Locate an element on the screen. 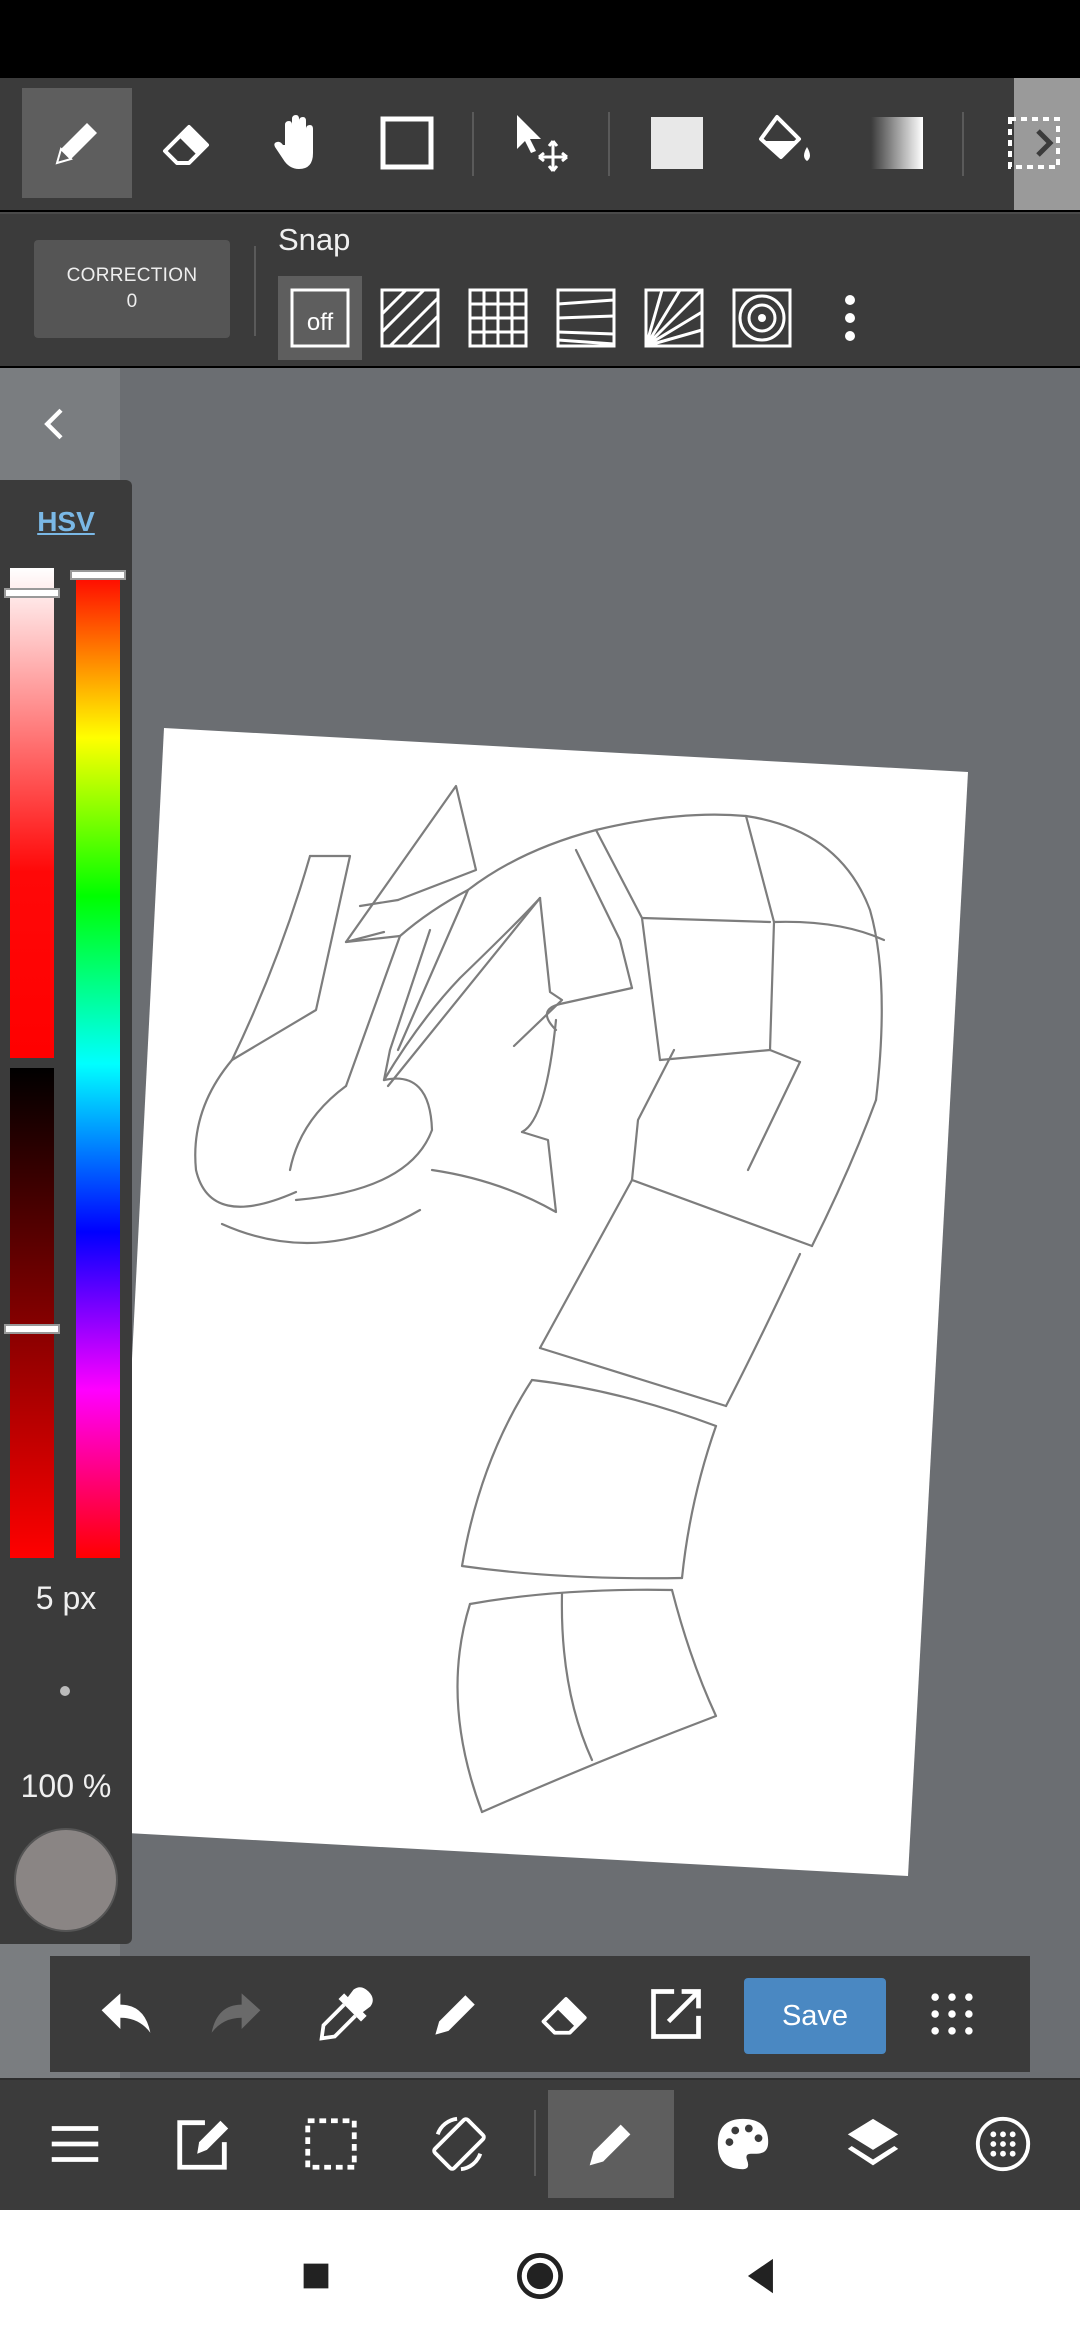 Image resolution: width=1080 pixels, height=2340 pixels. saturation-knob is located at coordinates (32, 593).